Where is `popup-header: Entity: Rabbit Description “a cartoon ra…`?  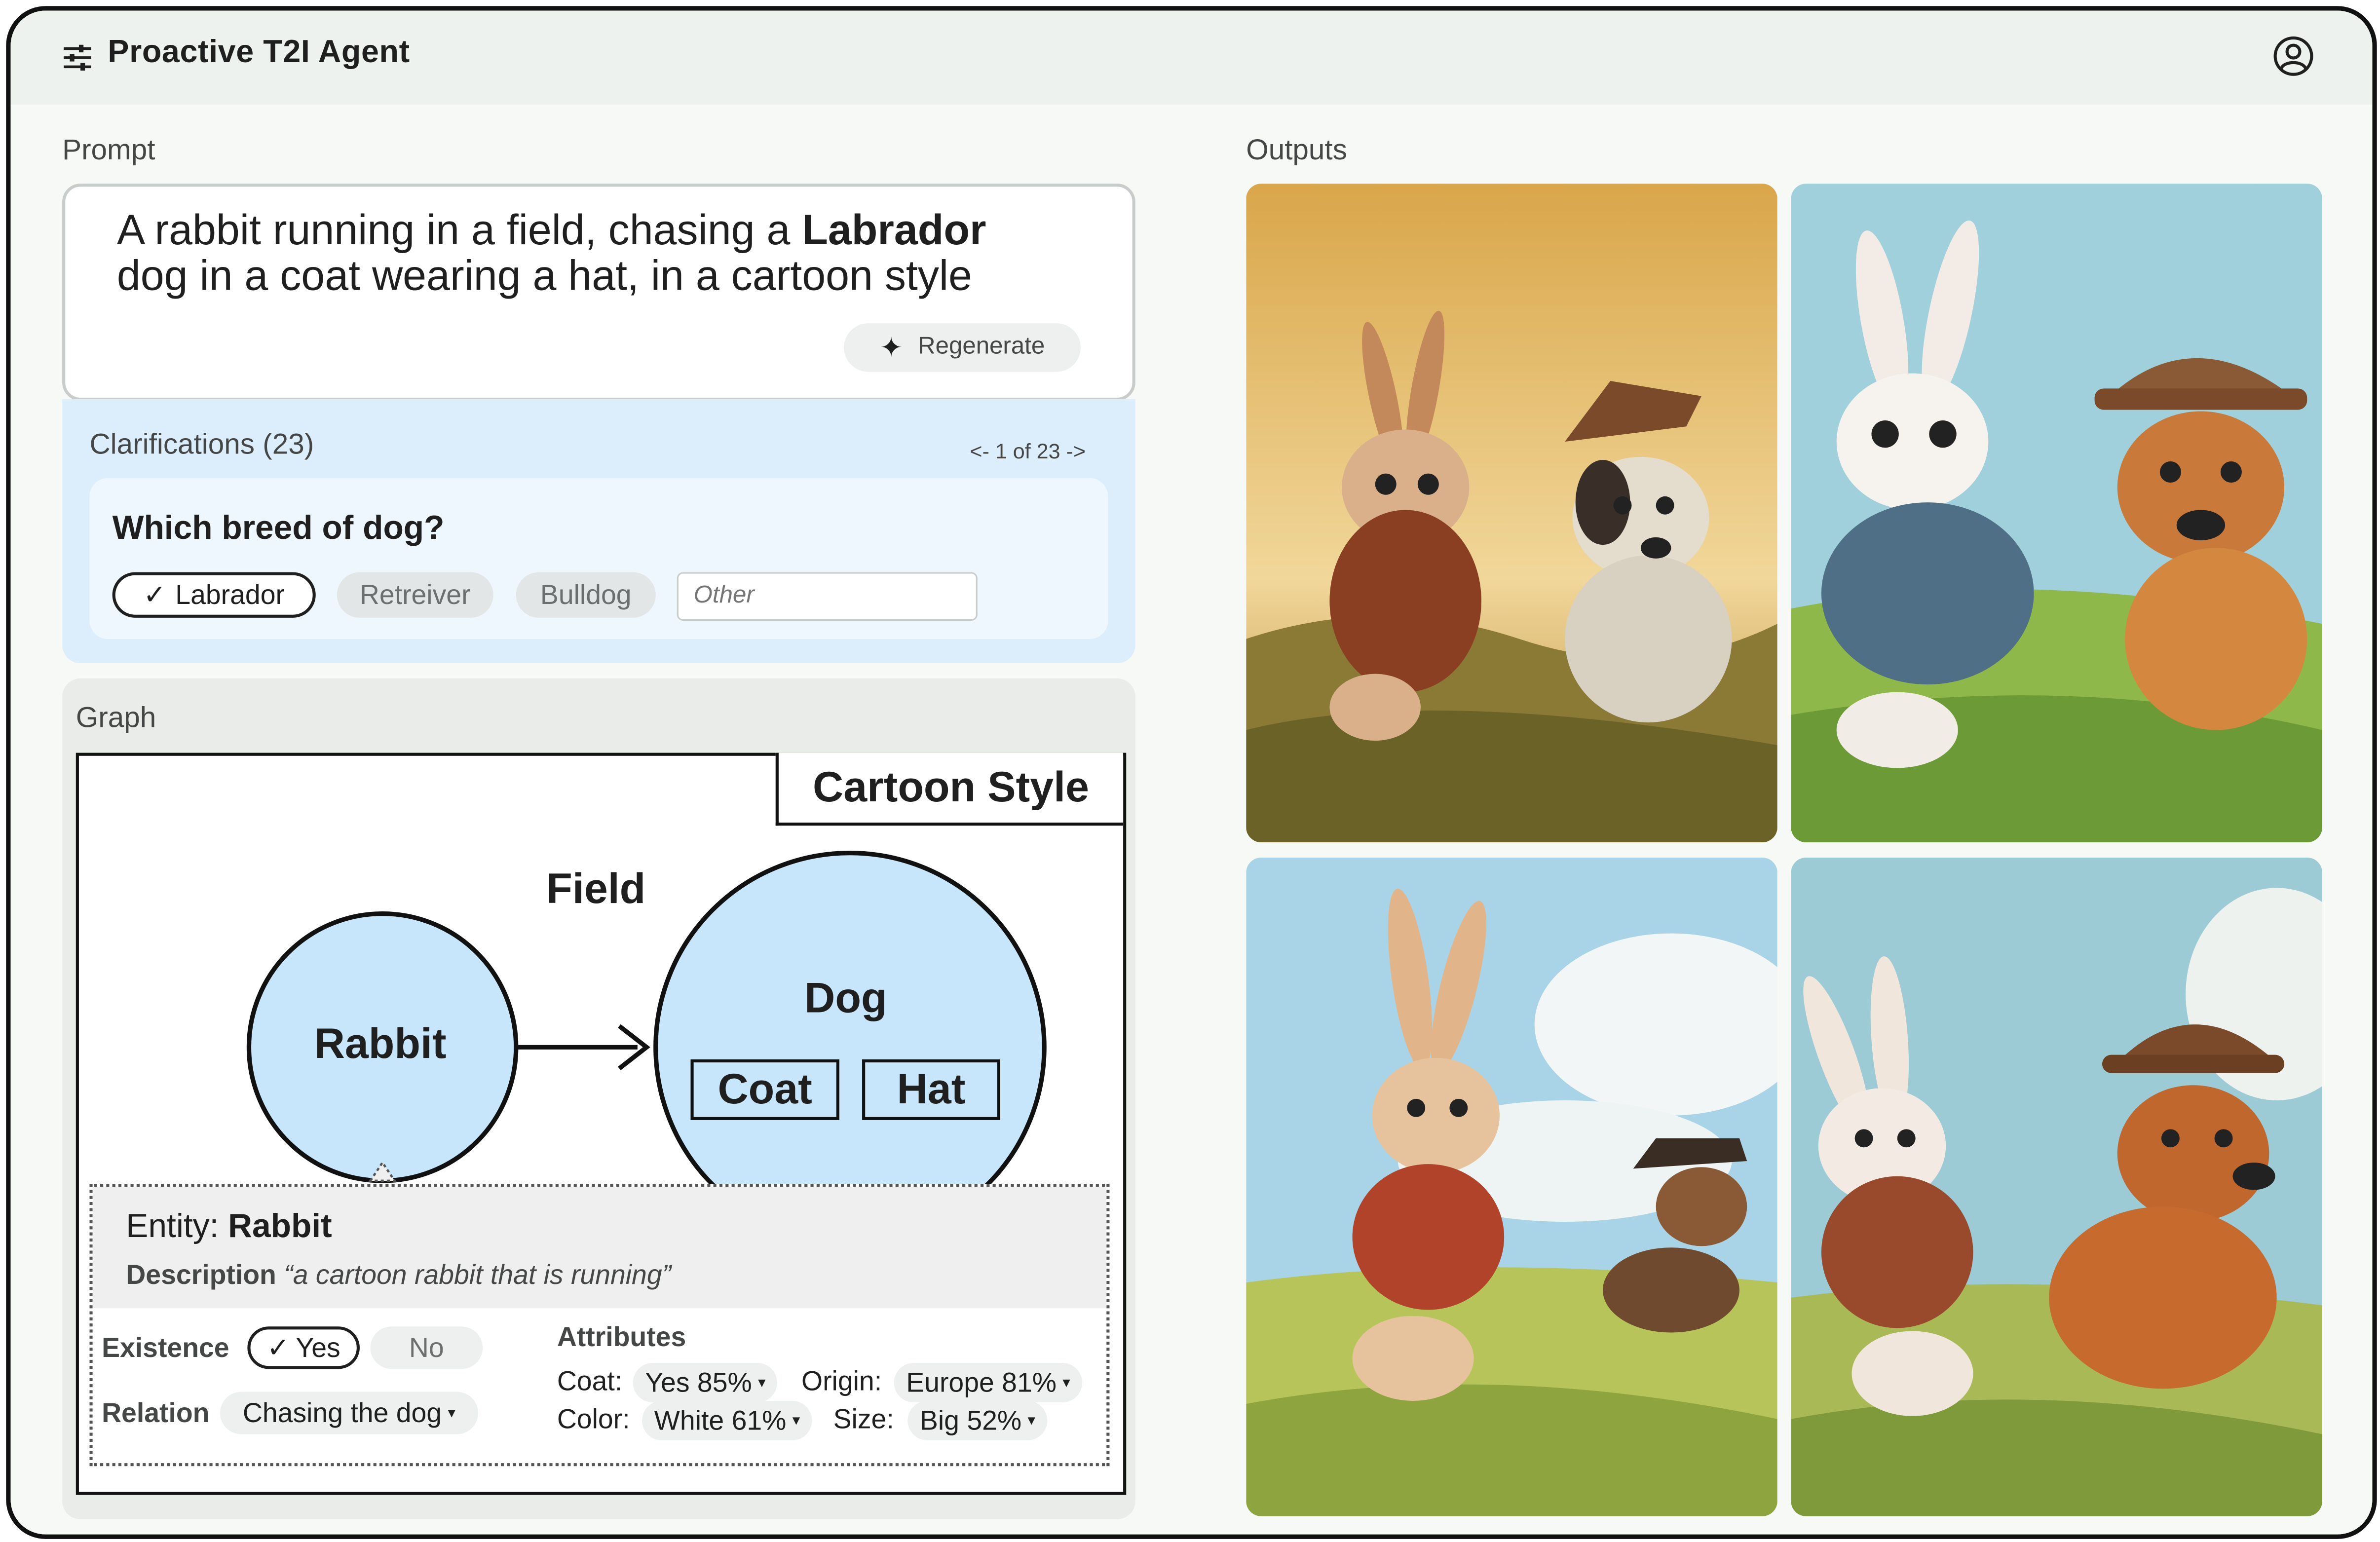 popup-header: Entity: Rabbit Description “a cartoon ra… is located at coordinates (599, 1248).